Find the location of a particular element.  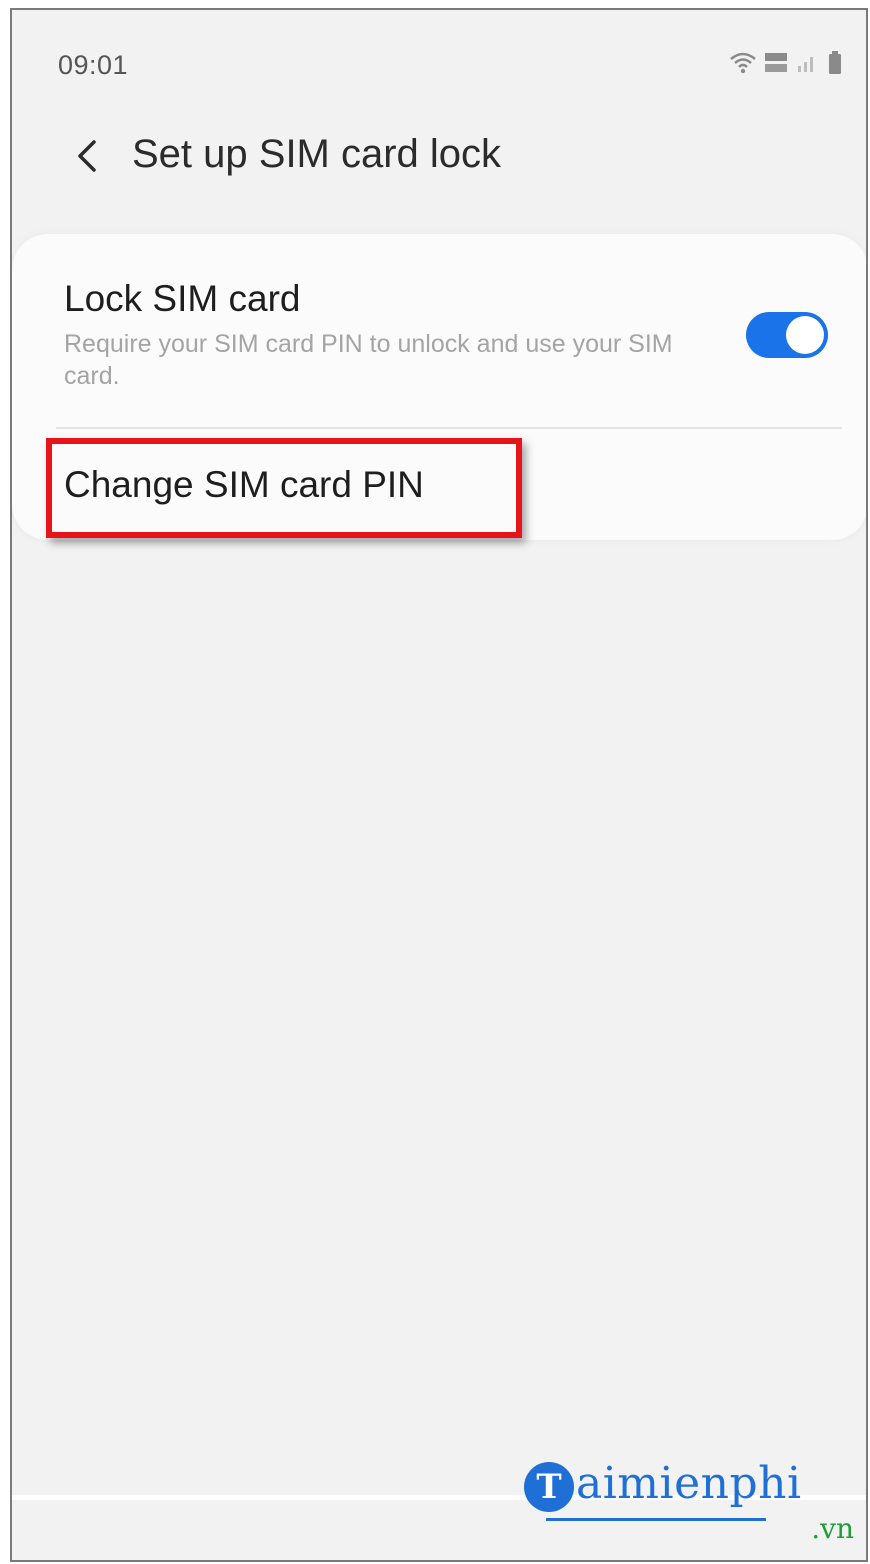

lock-sim-card-toggle is located at coordinates (787, 335).